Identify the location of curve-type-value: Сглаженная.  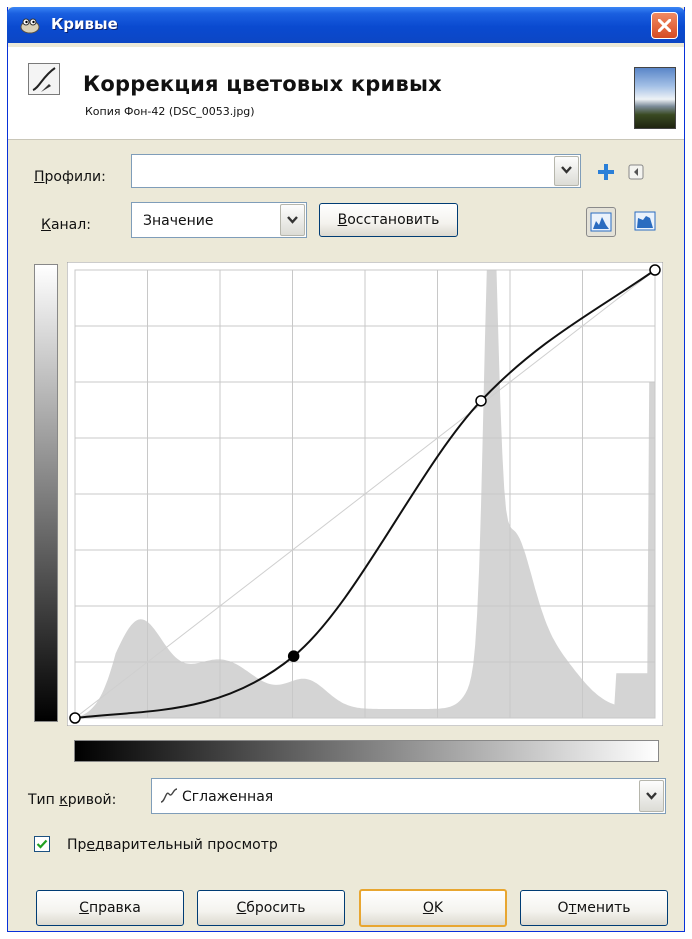
(228, 797).